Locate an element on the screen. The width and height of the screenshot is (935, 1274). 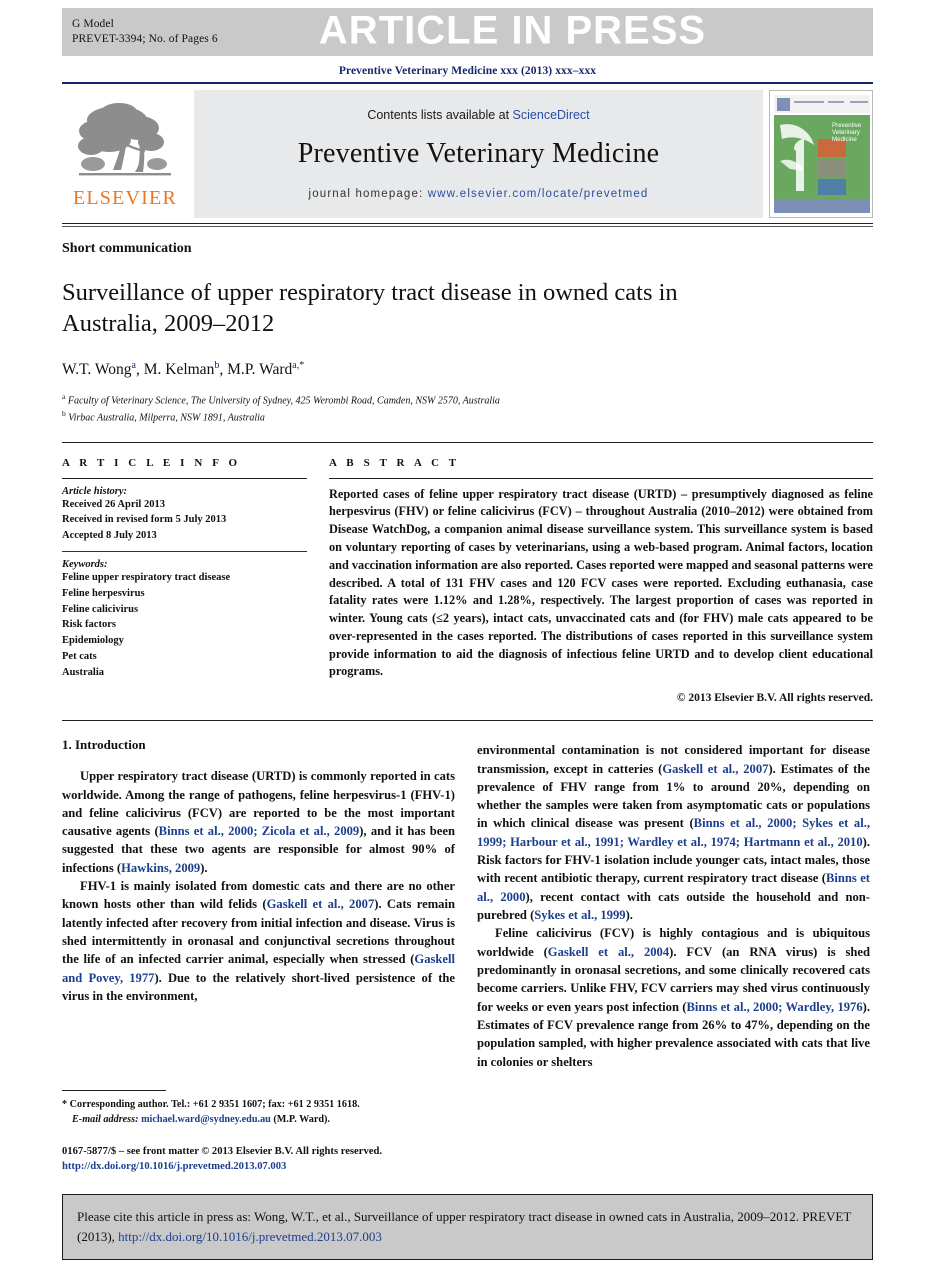
article-history-item: Received in revised form 5 July 2013 is located at coordinates (144, 520).